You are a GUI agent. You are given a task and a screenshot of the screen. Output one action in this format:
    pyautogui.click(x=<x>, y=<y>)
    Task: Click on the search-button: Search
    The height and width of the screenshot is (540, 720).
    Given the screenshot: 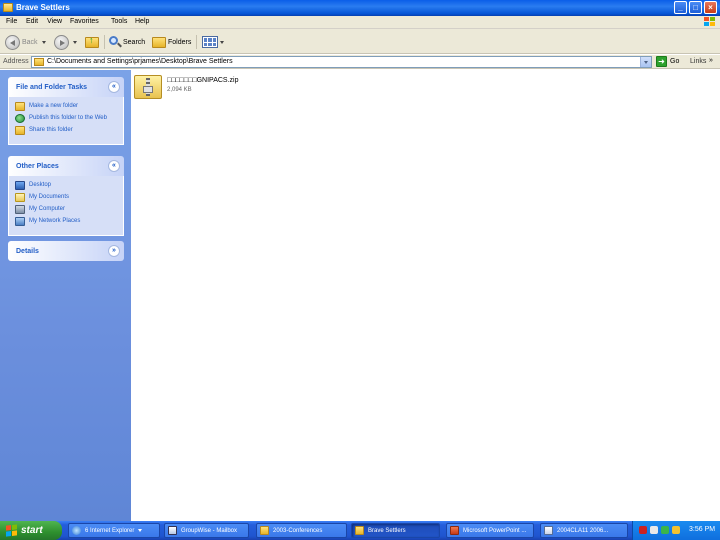 What is the action you would take?
    pyautogui.click(x=127, y=42)
    